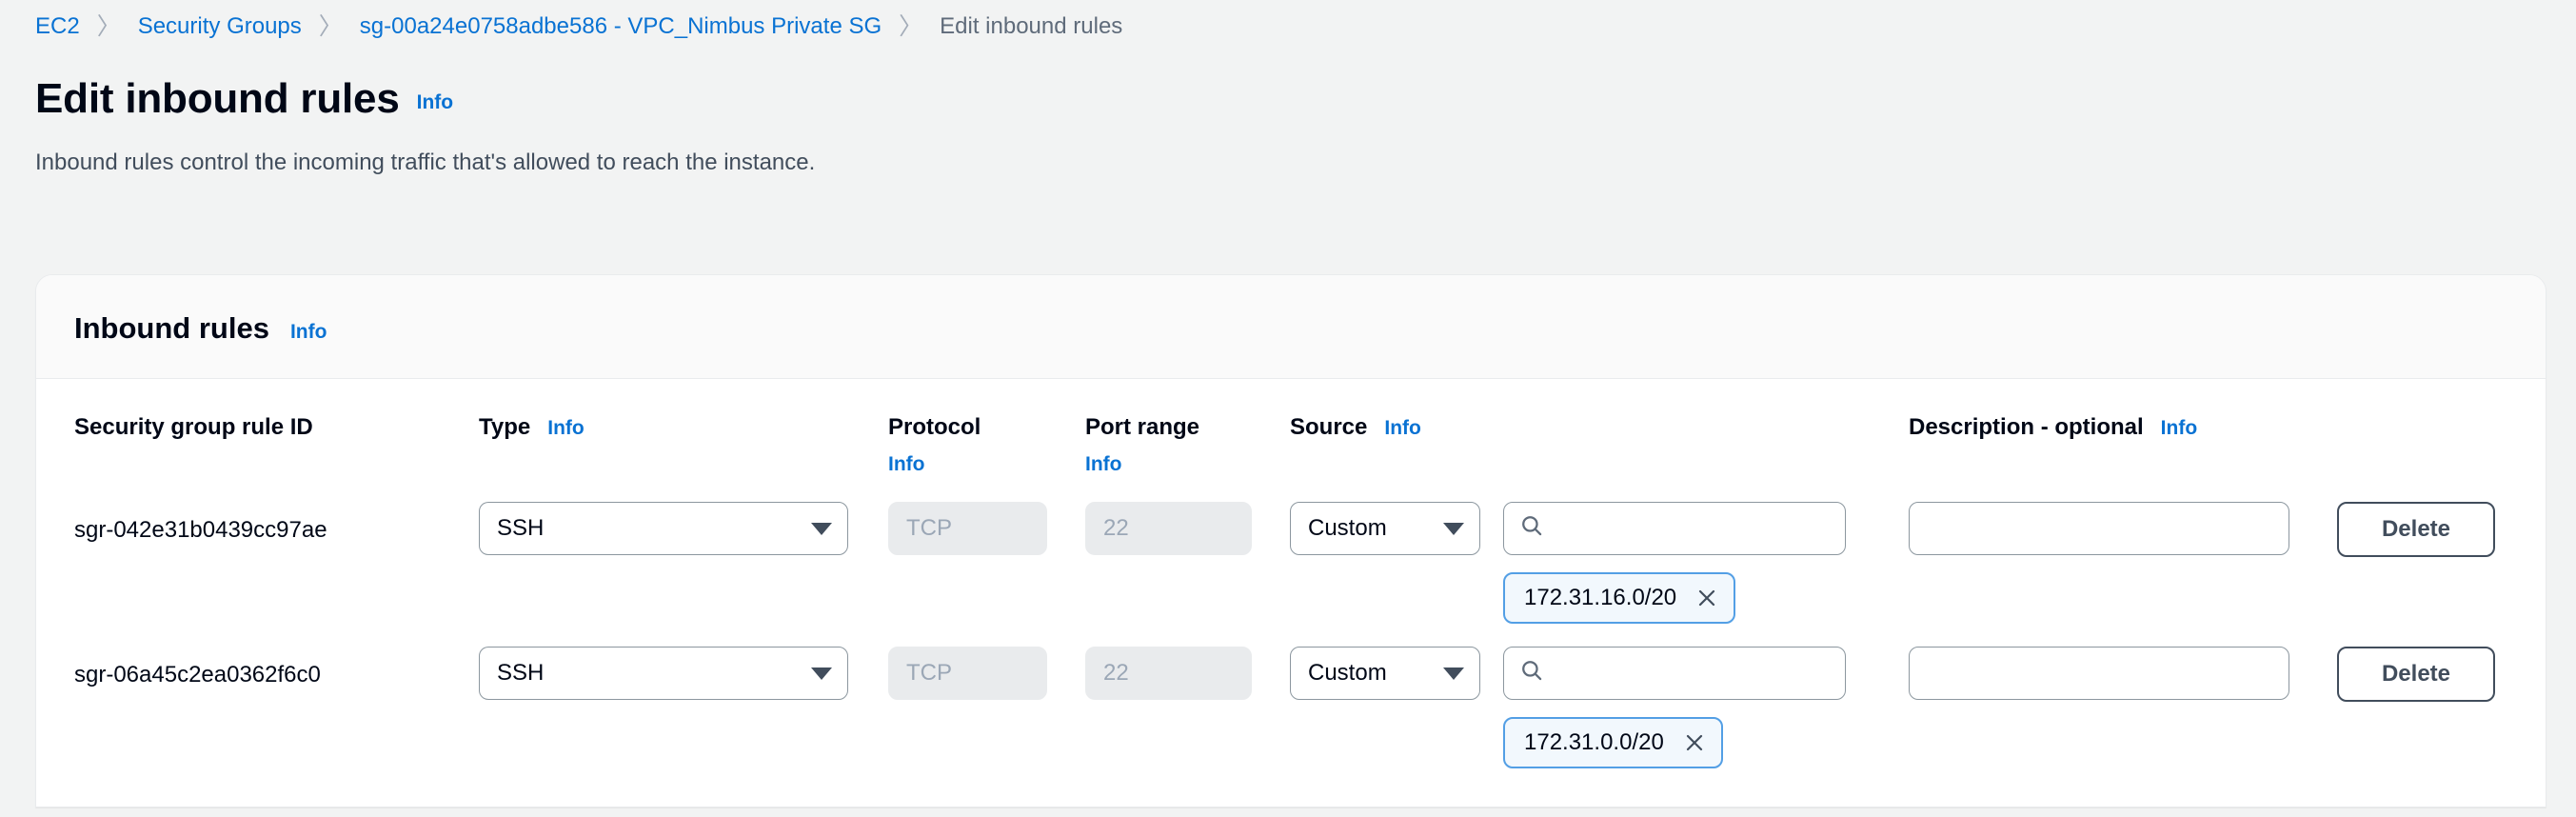 This screenshot has width=2576, height=817. I want to click on cell-rule-id: sgr-06a45c2ea0362f6c0, so click(276, 696).